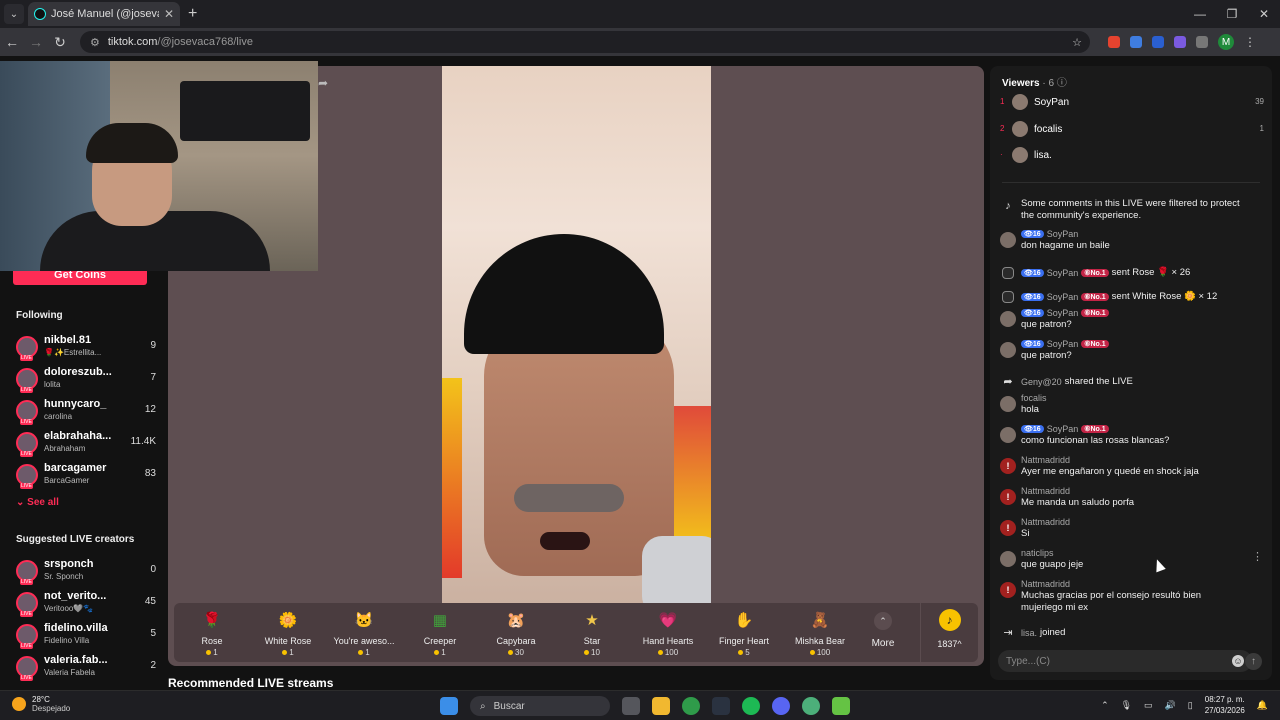  What do you see at coordinates (169, 14) in the screenshot?
I see `tab-close-icon: ✕` at bounding box center [169, 14].